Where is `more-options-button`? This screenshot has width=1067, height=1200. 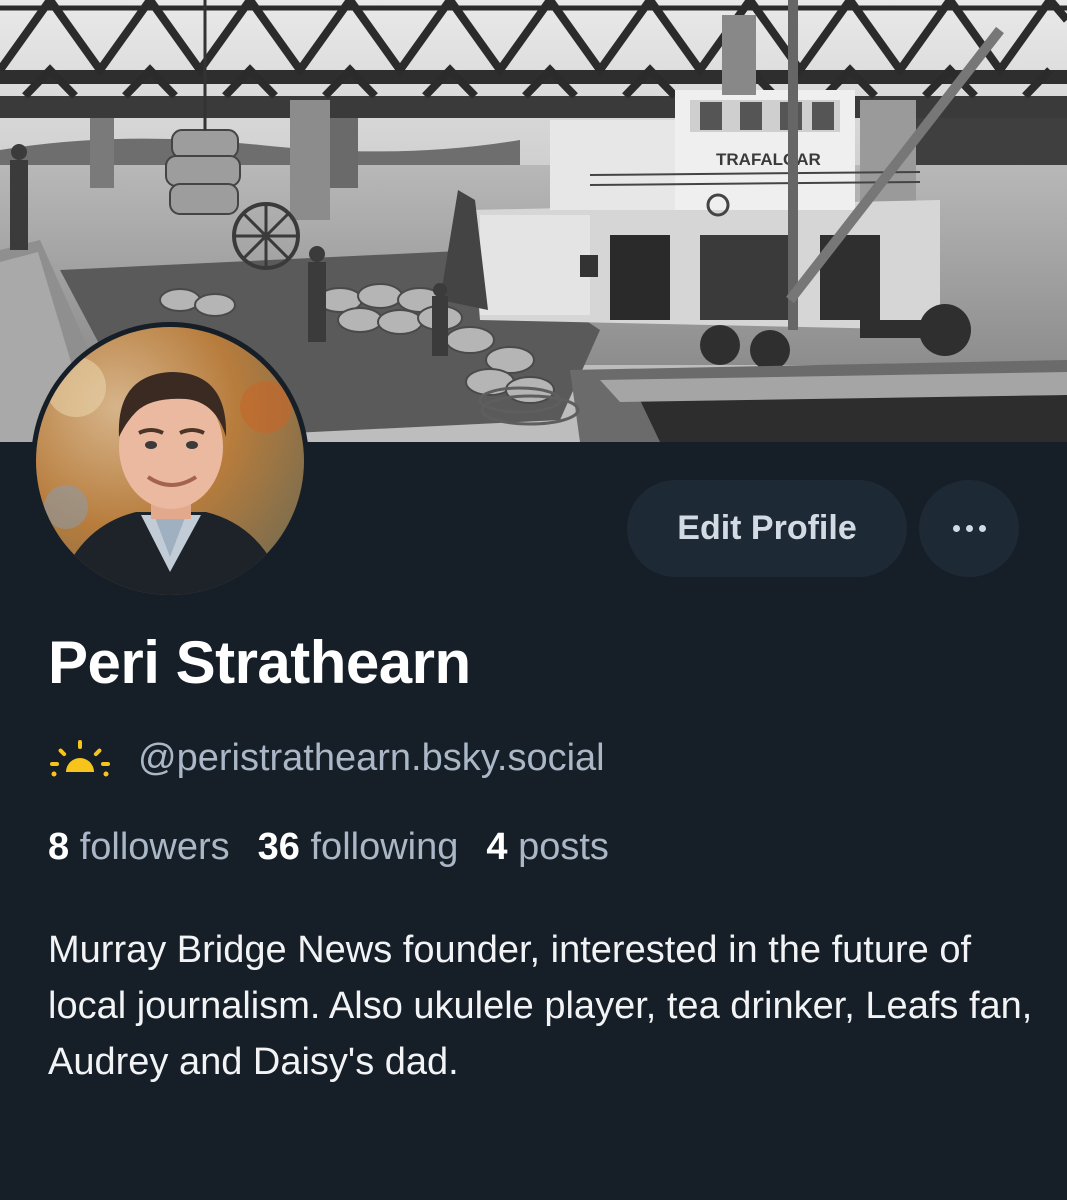
more-options-button is located at coordinates (969, 528).